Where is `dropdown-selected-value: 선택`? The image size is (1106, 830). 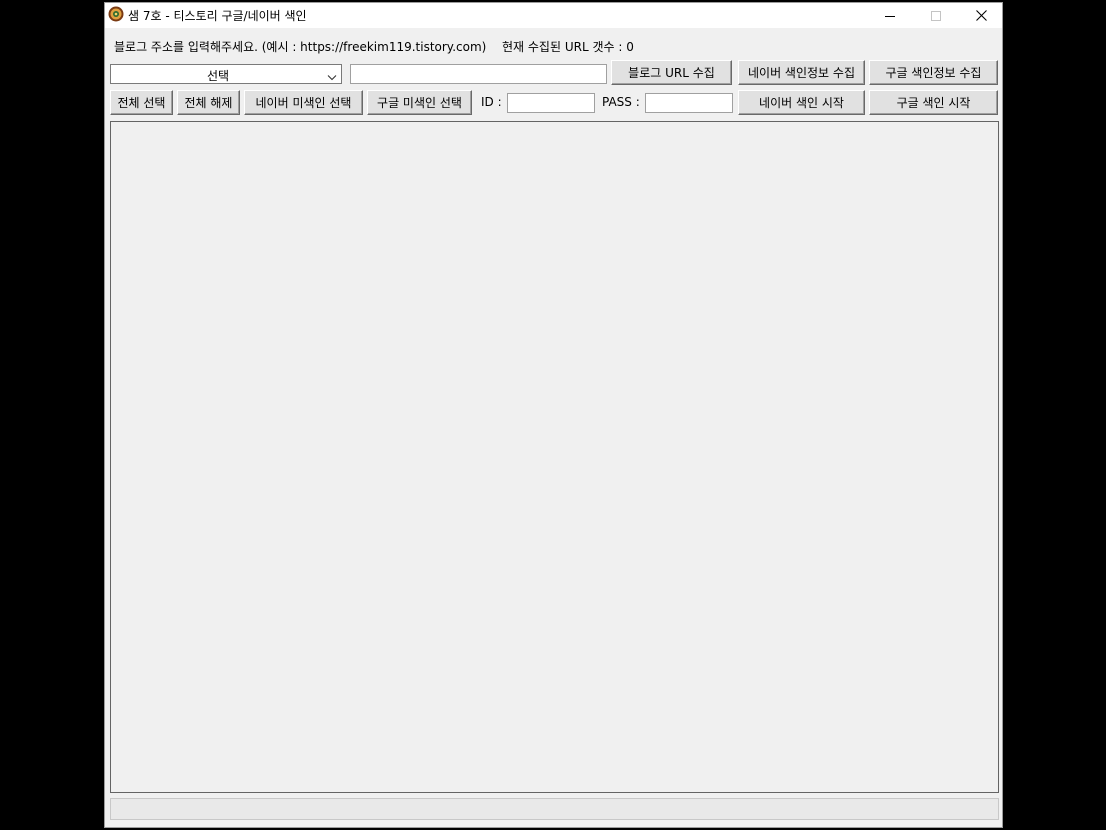 dropdown-selected-value: 선택 is located at coordinates (218, 76).